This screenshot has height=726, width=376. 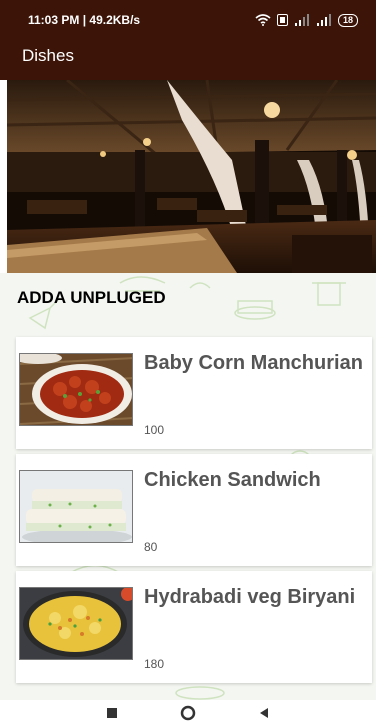 I want to click on sim-icon, so click(x=282, y=20).